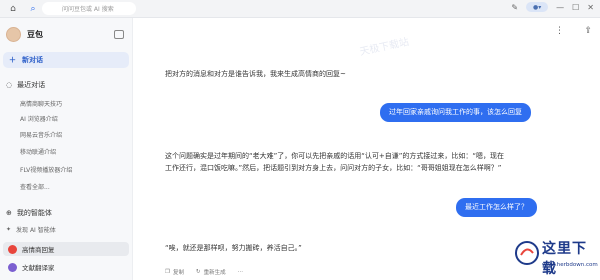 This screenshot has height=280, width=600. I want to click on share-icon: ⇪, so click(588, 31).